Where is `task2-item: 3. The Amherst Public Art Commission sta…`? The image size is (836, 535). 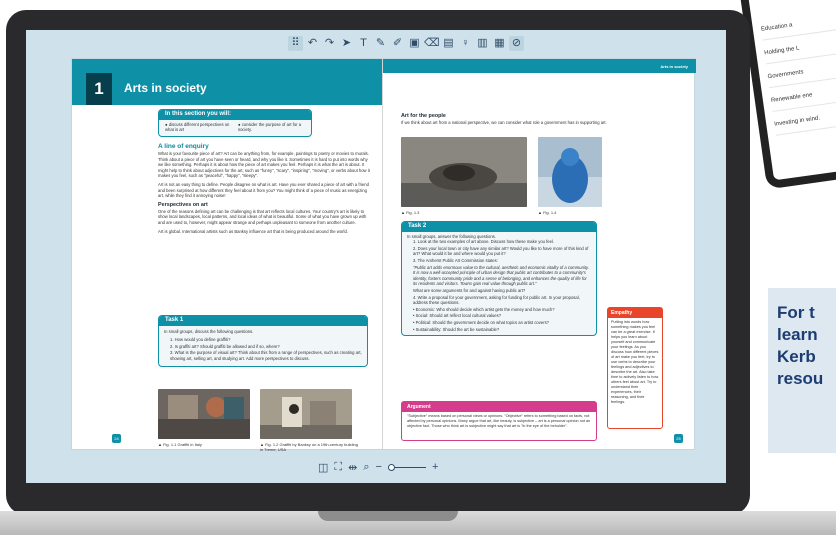
task2-item: 3. The Amherst Public Art Commission sta… is located at coordinates (455, 260).